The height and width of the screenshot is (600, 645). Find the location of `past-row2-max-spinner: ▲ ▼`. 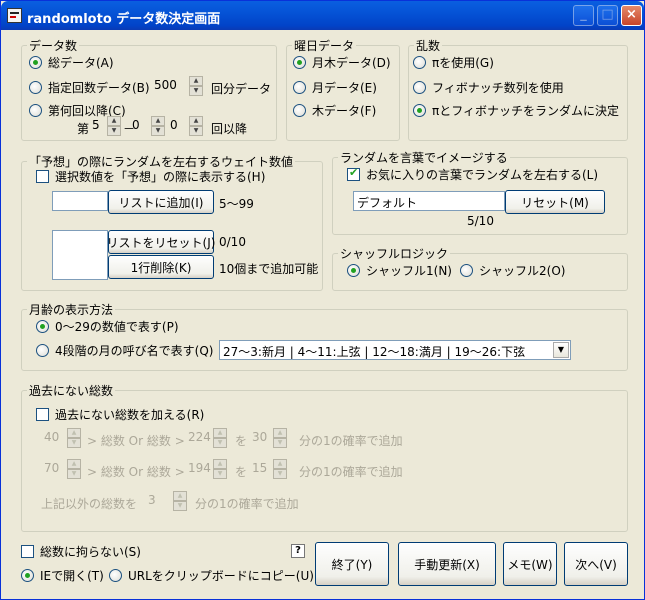

past-row2-max-spinner: ▲ ▼ is located at coordinates (220, 469).